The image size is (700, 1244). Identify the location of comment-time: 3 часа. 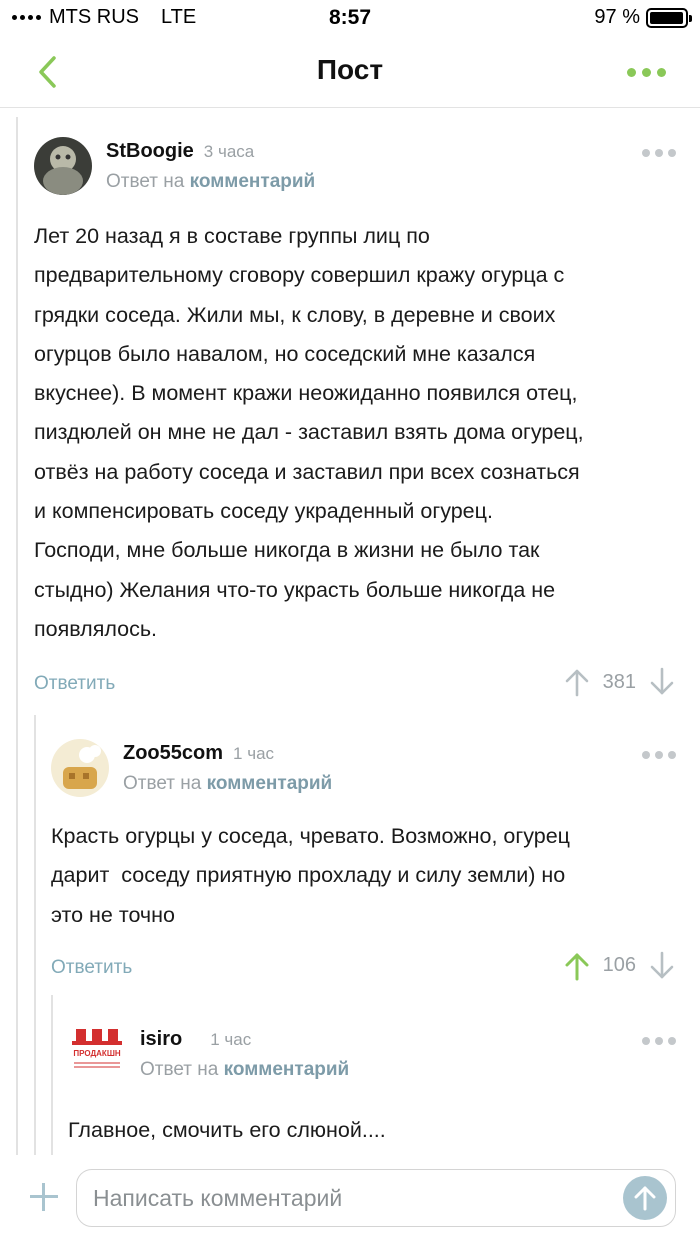
(229, 151).